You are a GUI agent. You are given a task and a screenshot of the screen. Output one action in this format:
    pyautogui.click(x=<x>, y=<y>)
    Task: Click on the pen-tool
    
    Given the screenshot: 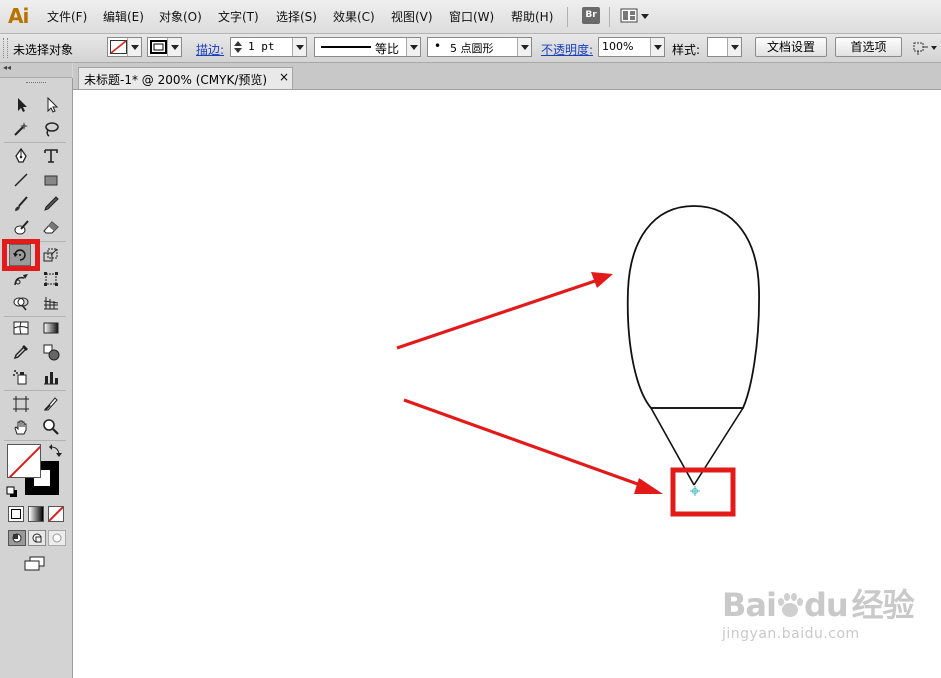 What is the action you would take?
    pyautogui.click(x=21, y=156)
    